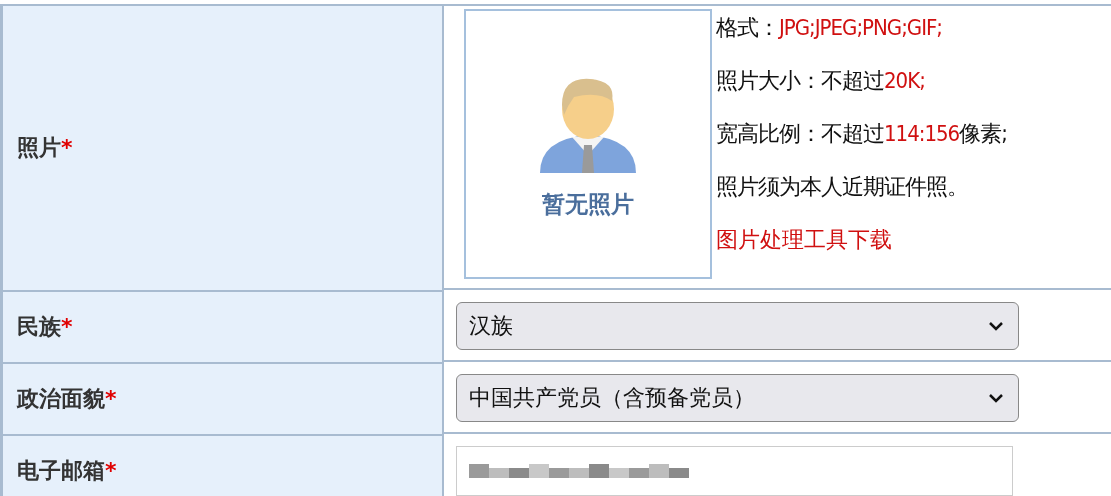 This screenshot has height=496, width=1111. Describe the element at coordinates (861, 240) in the screenshot. I see `download-link: 图片处理工具下载` at that location.